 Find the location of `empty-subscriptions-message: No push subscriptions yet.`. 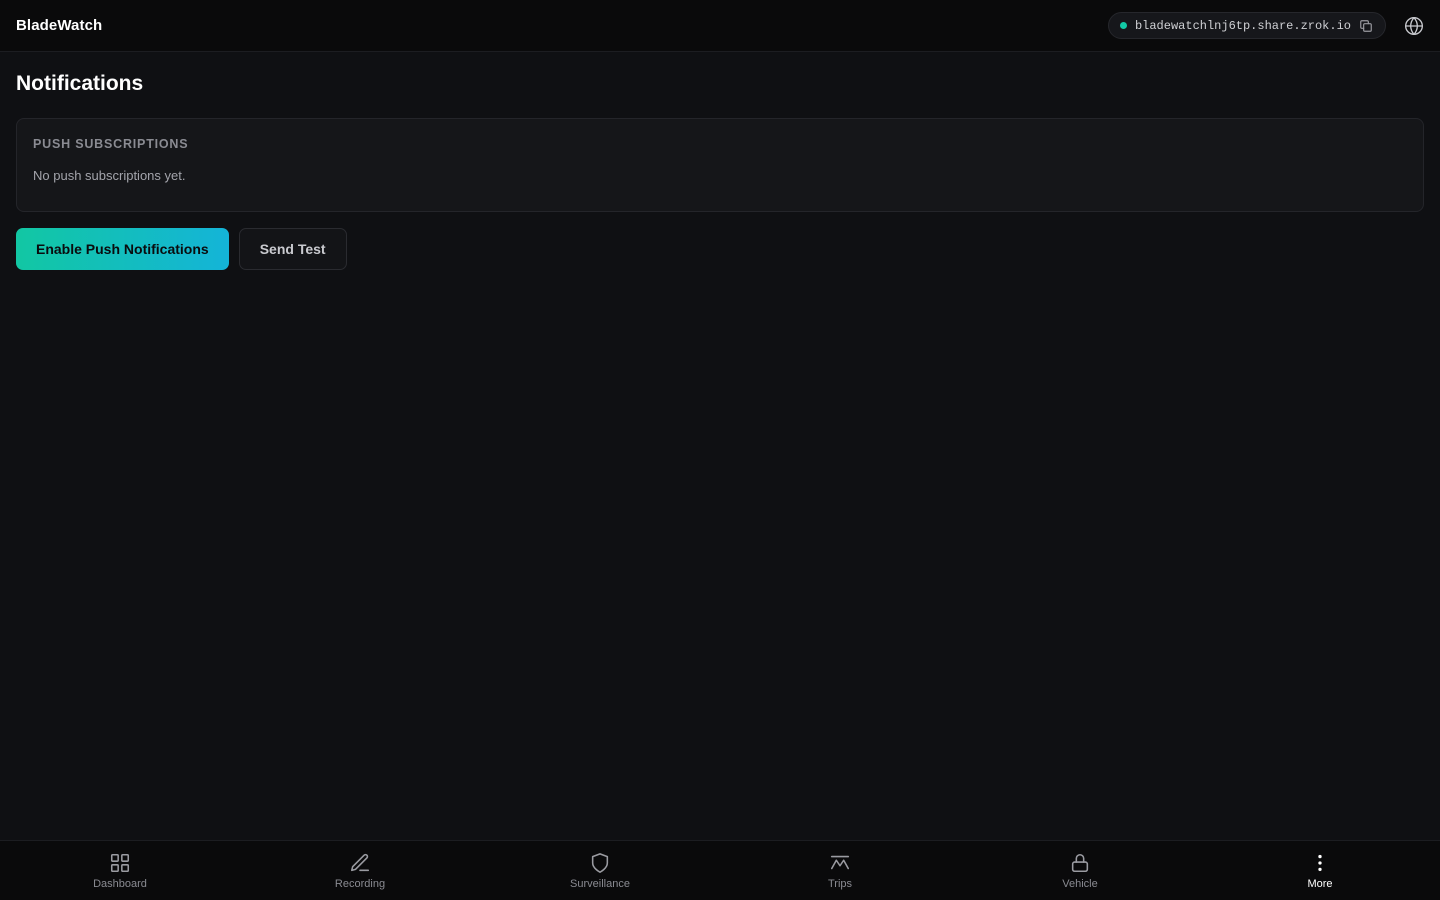

empty-subscriptions-message: No push subscriptions yet. is located at coordinates (109, 175).